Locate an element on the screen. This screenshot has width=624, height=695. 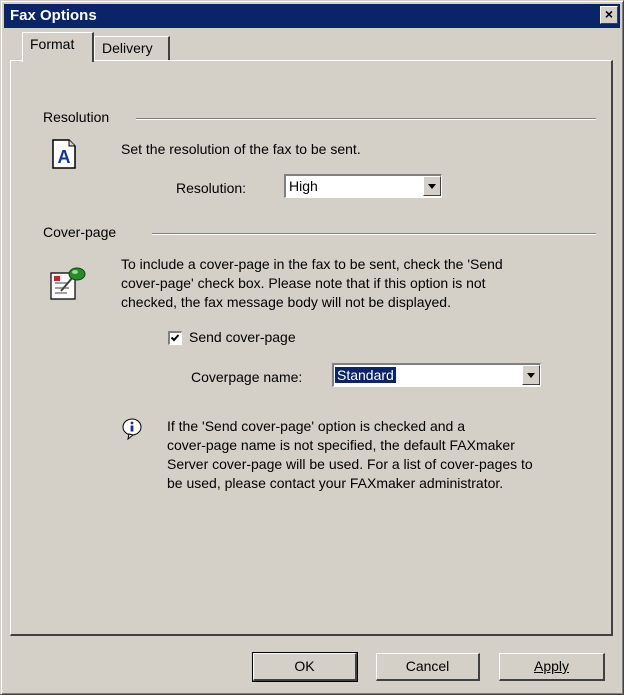
tab-delivery: Delivery is located at coordinates (132, 48).